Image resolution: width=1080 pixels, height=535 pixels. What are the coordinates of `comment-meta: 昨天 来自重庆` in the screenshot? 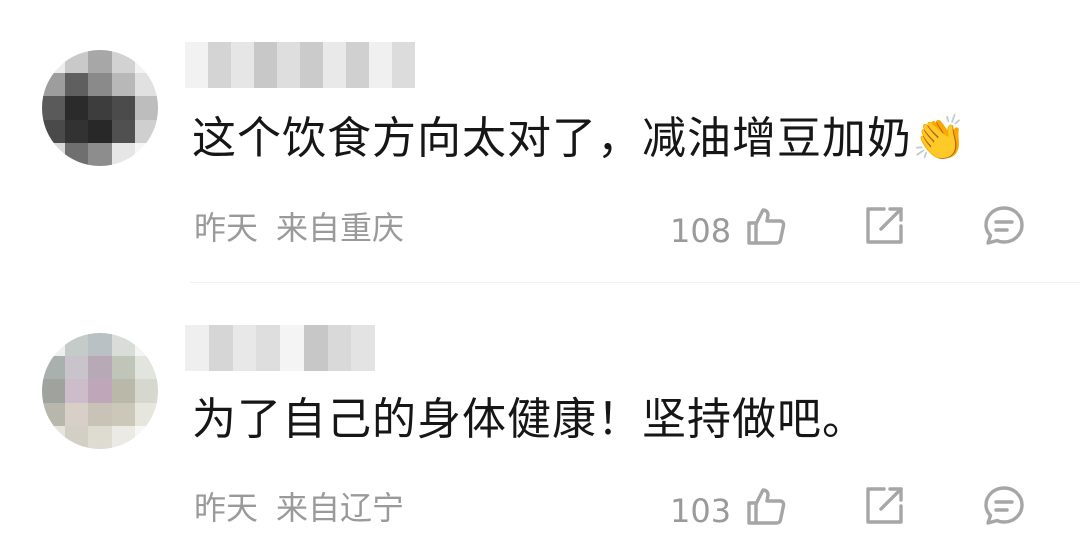 It's located at (299, 228).